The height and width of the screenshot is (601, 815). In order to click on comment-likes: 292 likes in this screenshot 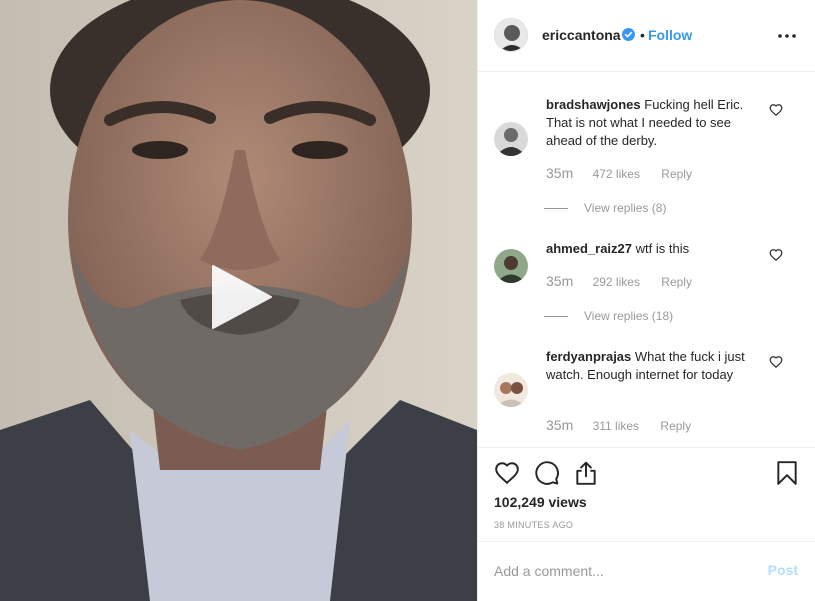, I will do `click(616, 282)`.